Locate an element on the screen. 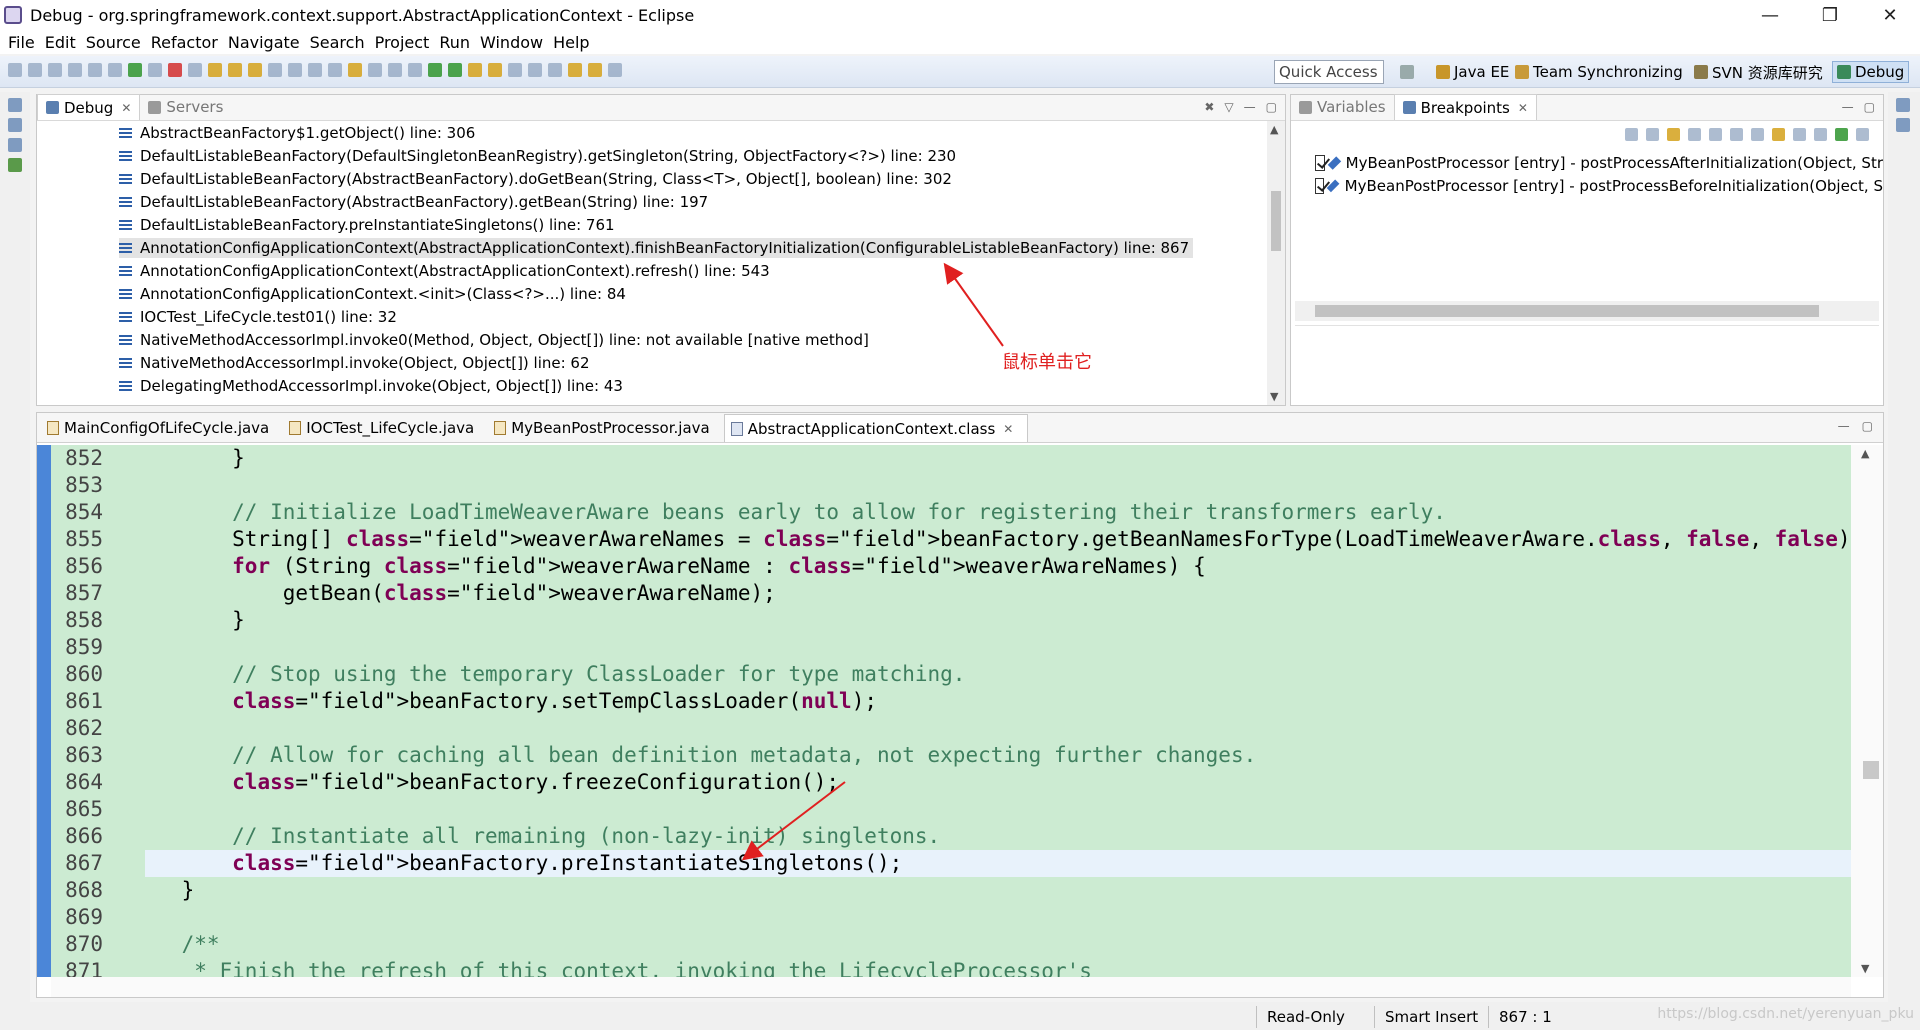 The height and width of the screenshot is (1030, 1920). editor-tab: MyBeanPostProcessor.java is located at coordinates (606, 428).